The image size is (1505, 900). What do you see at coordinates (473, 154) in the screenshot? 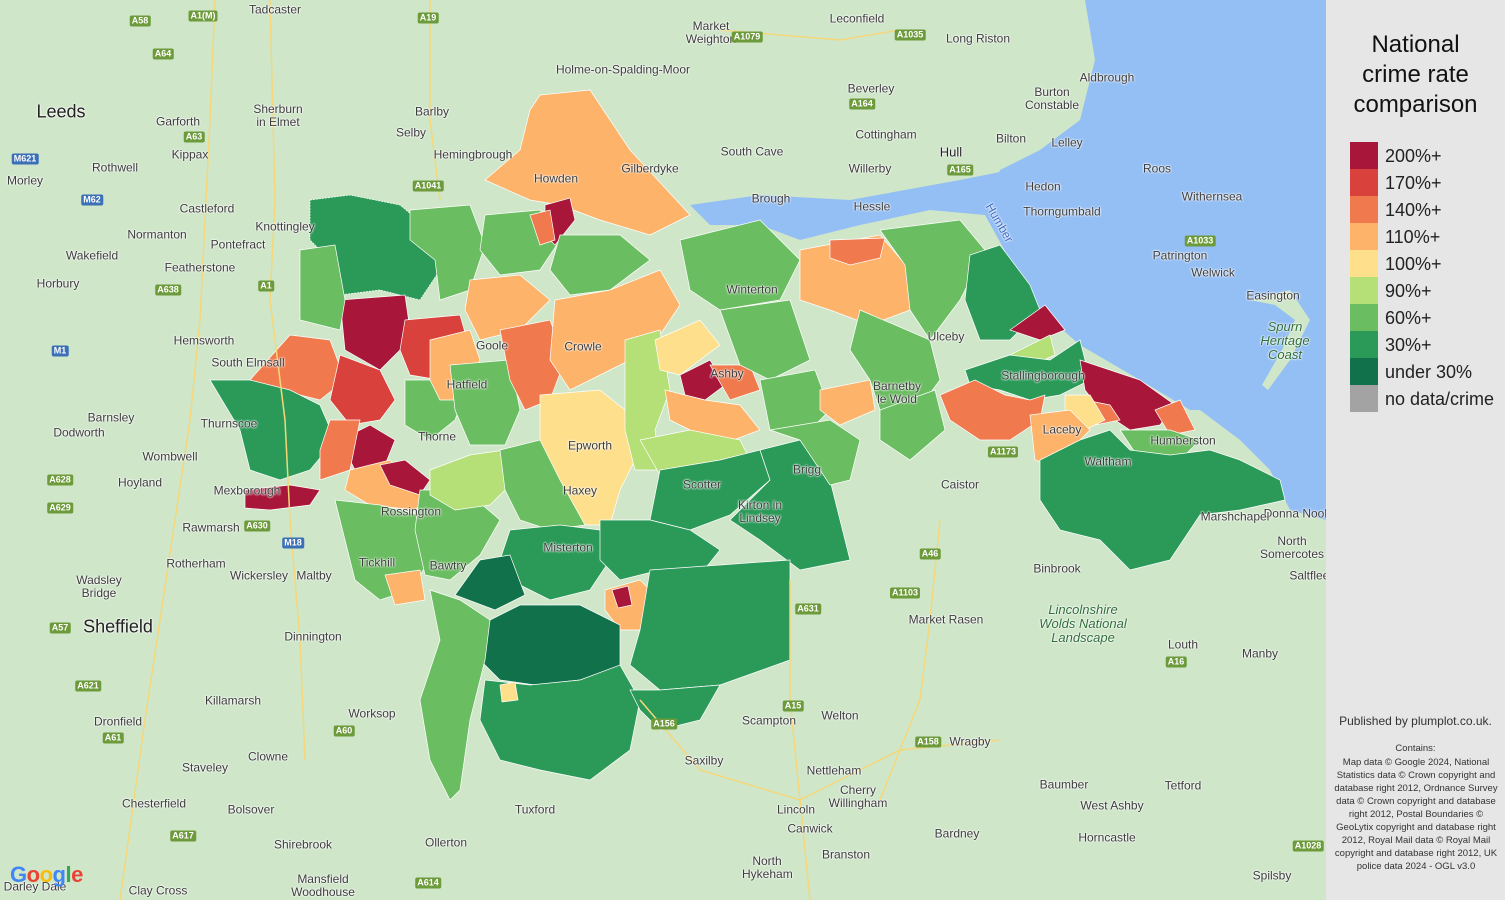
I see `place-label-hemingbrough: Hemingbrough` at bounding box center [473, 154].